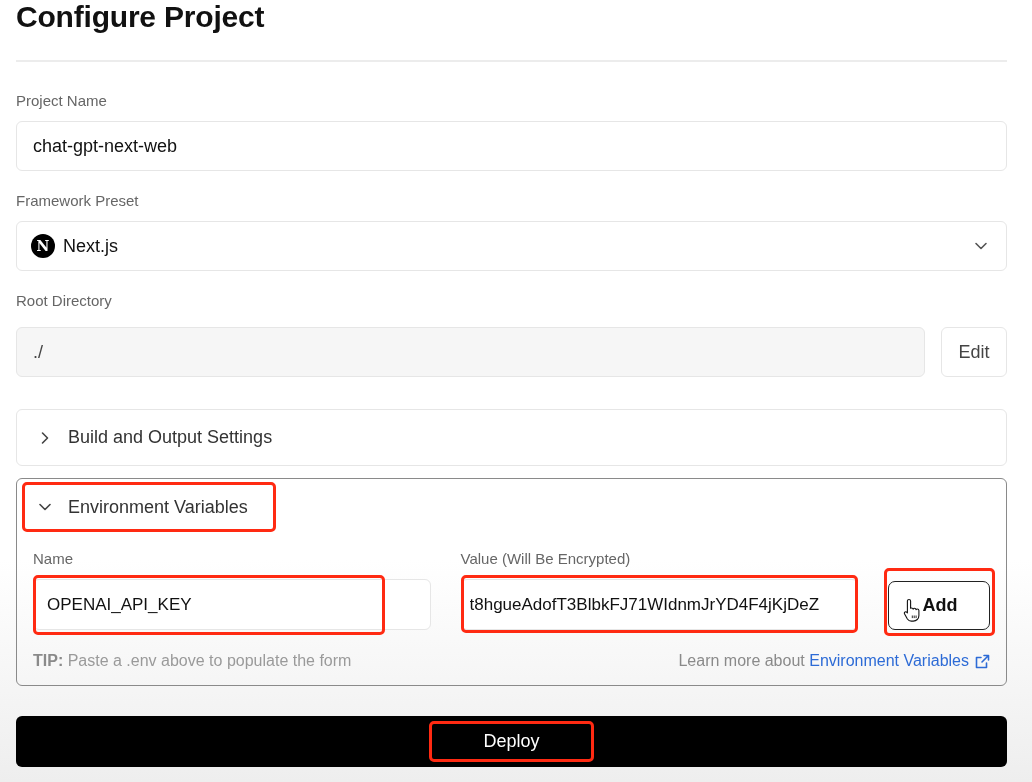 The image size is (1032, 782). What do you see at coordinates (53, 559) in the screenshot?
I see `field-label: Name` at bounding box center [53, 559].